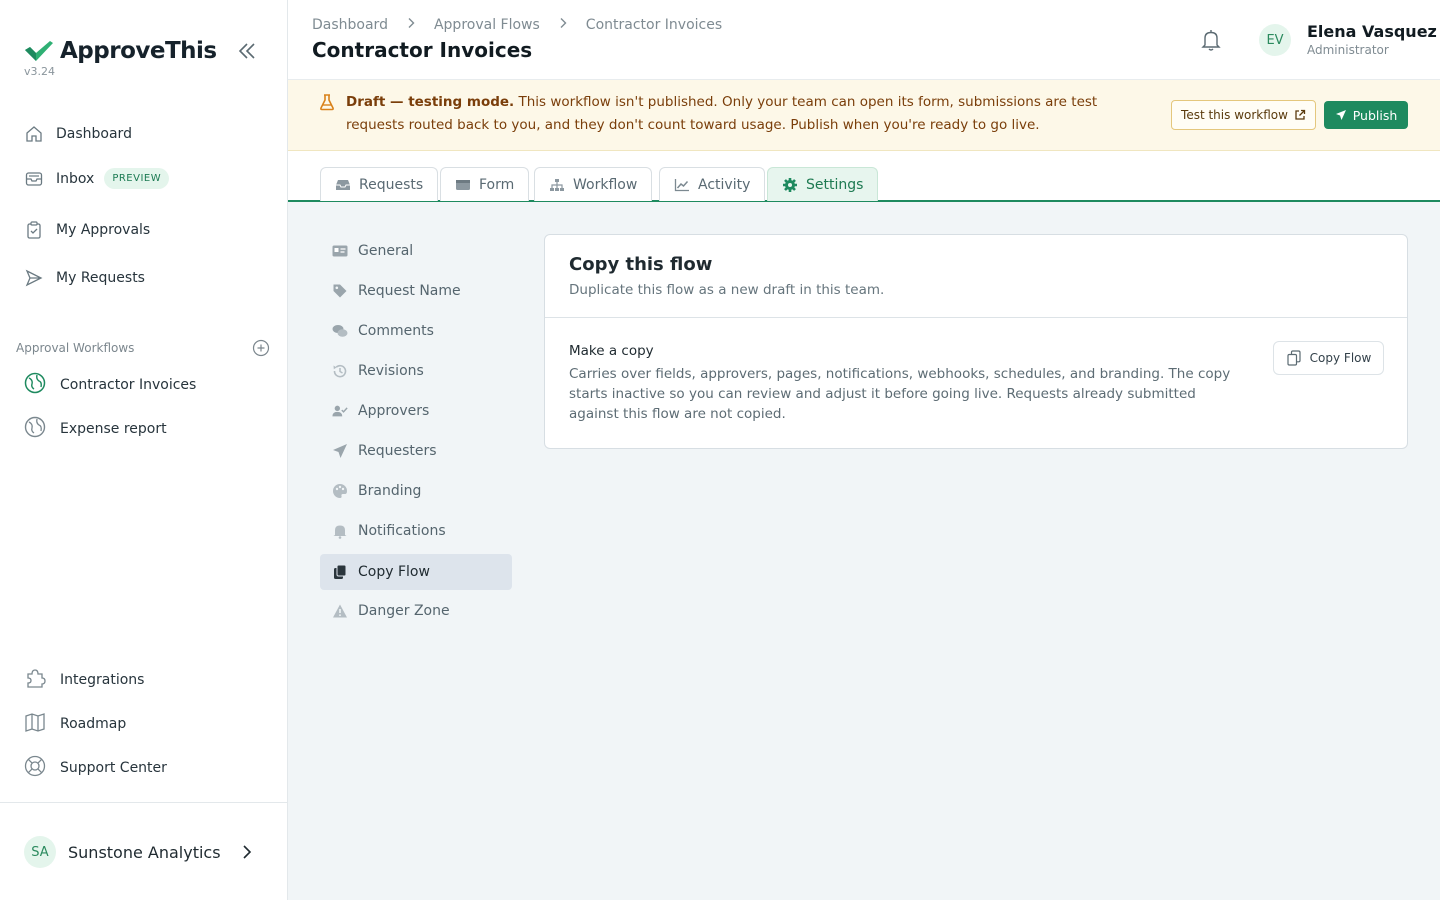 Image resolution: width=1440 pixels, height=900 pixels. What do you see at coordinates (790, 184) in the screenshot?
I see `gear-icon` at bounding box center [790, 184].